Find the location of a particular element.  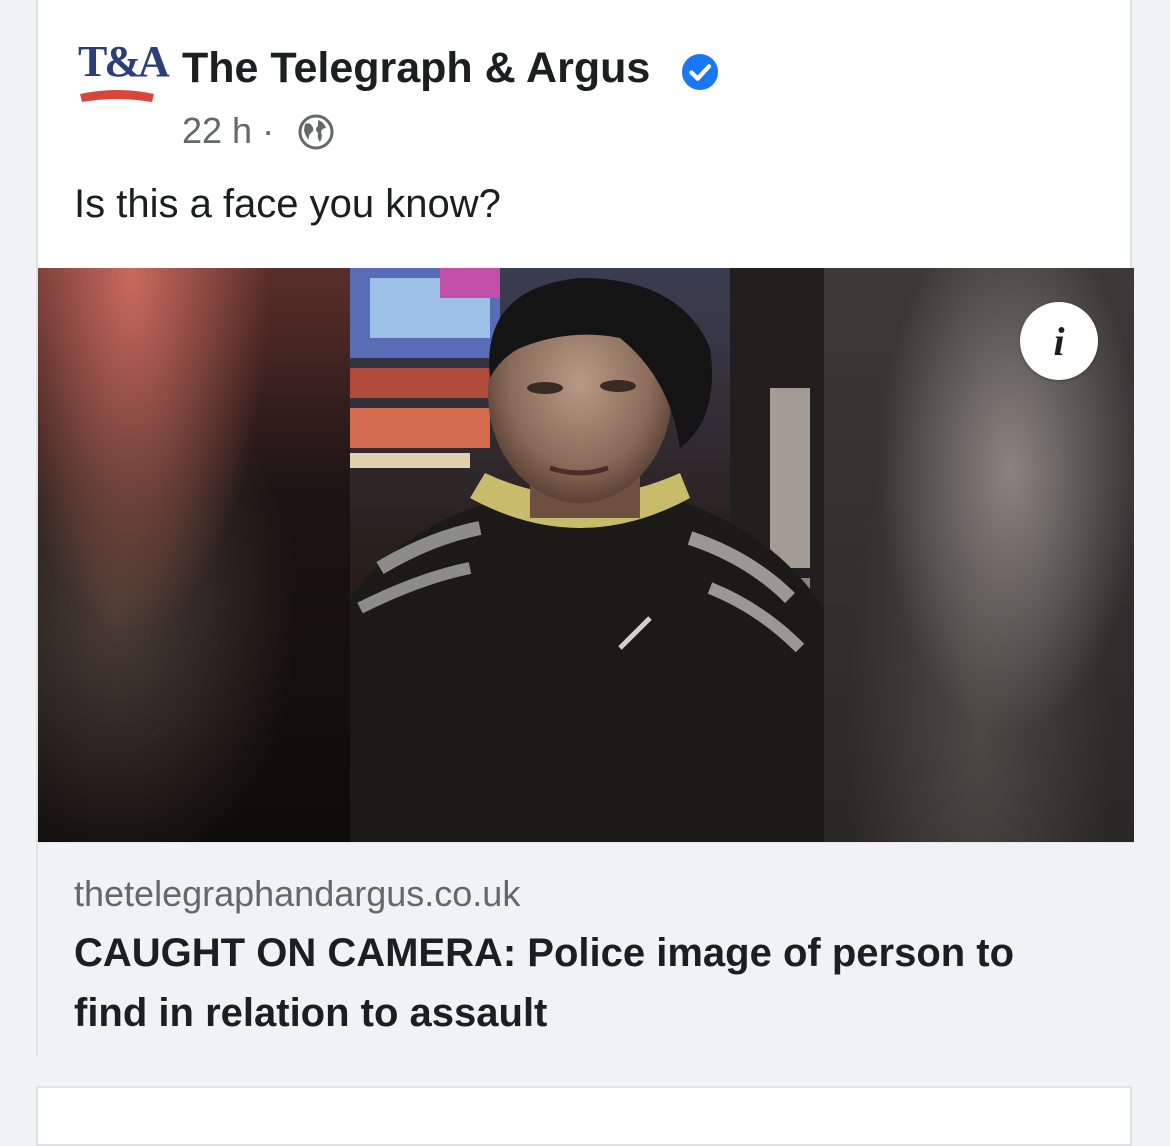

post-message: Is this a face you know? is located at coordinates (287, 204).